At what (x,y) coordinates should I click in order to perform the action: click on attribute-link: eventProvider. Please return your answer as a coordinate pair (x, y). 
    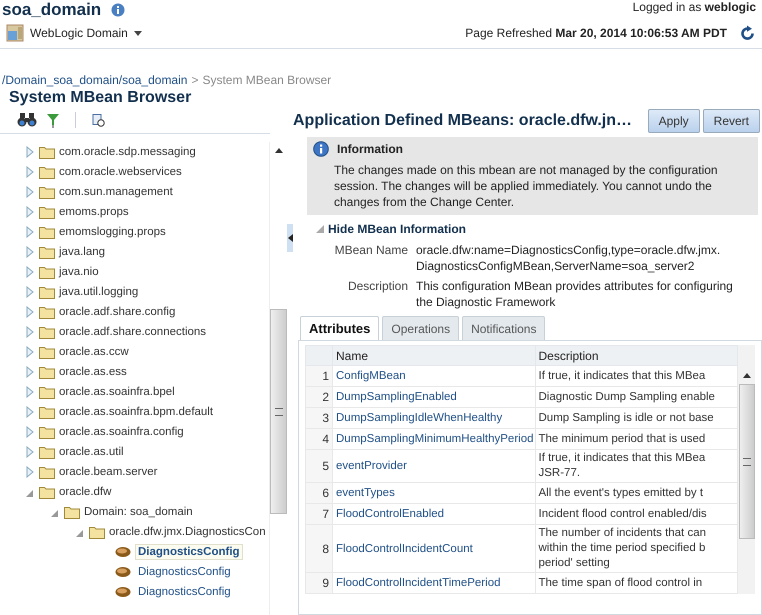
    Looking at the image, I should click on (433, 466).